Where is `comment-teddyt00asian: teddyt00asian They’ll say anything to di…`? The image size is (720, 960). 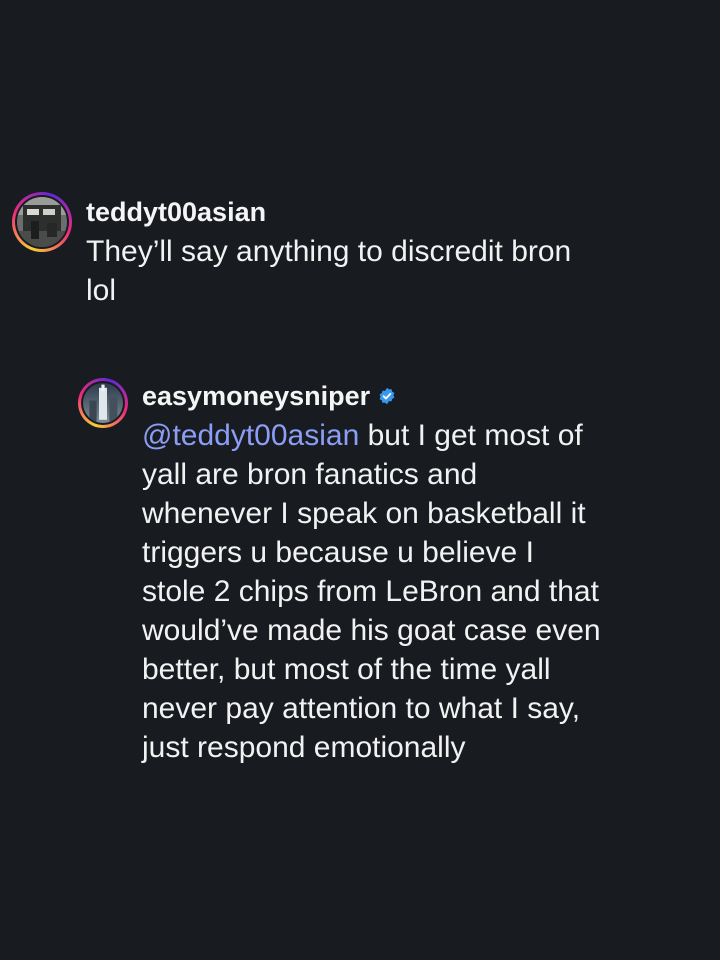
comment-teddyt00asian: teddyt00asian They’ll say anything to di… is located at coordinates (352, 251).